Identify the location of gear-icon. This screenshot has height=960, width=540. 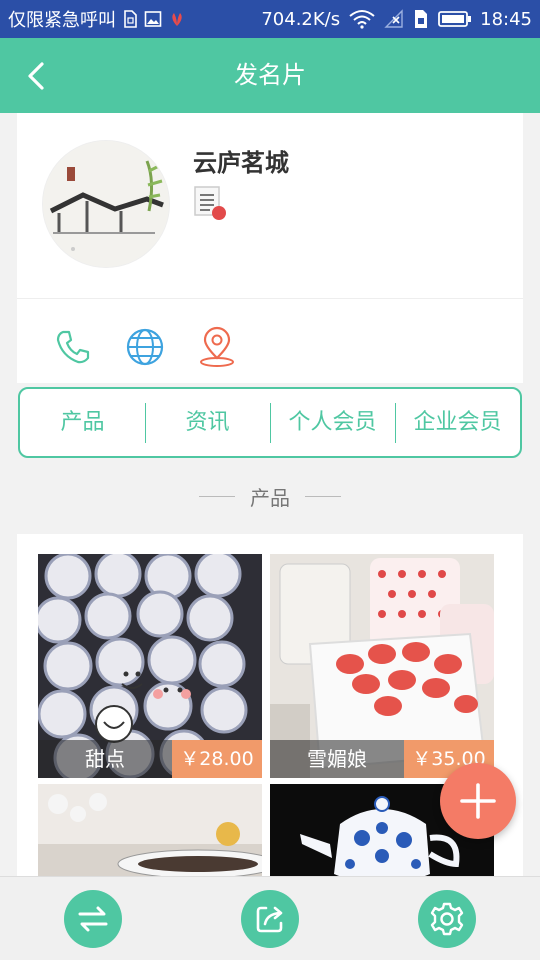
(447, 919).